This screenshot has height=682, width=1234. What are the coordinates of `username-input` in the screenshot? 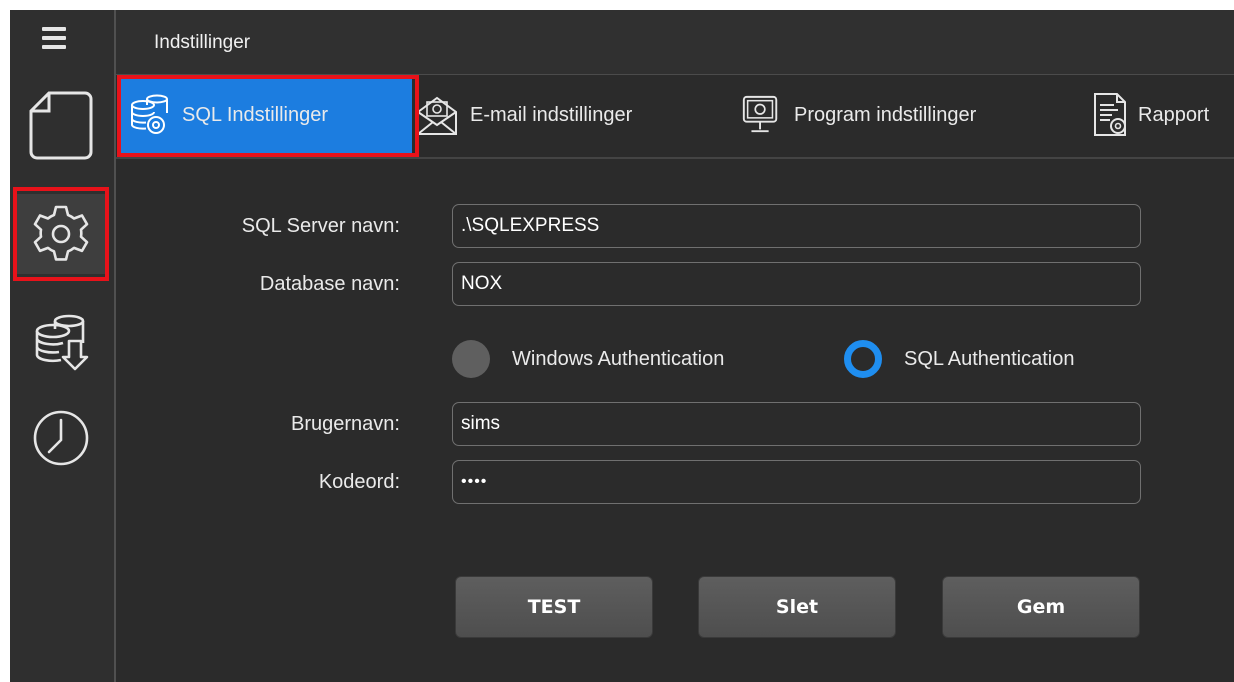 It's located at (796, 424).